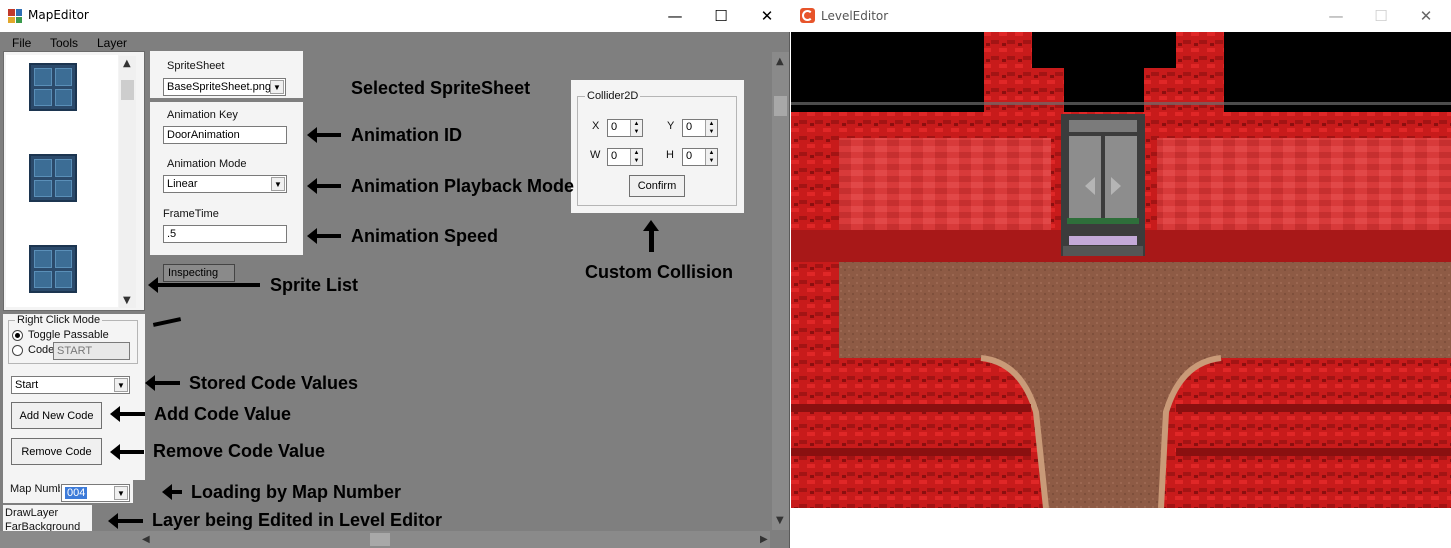  Describe the element at coordinates (191, 214) in the screenshot. I see `frame-time-label: FrameTime` at that location.